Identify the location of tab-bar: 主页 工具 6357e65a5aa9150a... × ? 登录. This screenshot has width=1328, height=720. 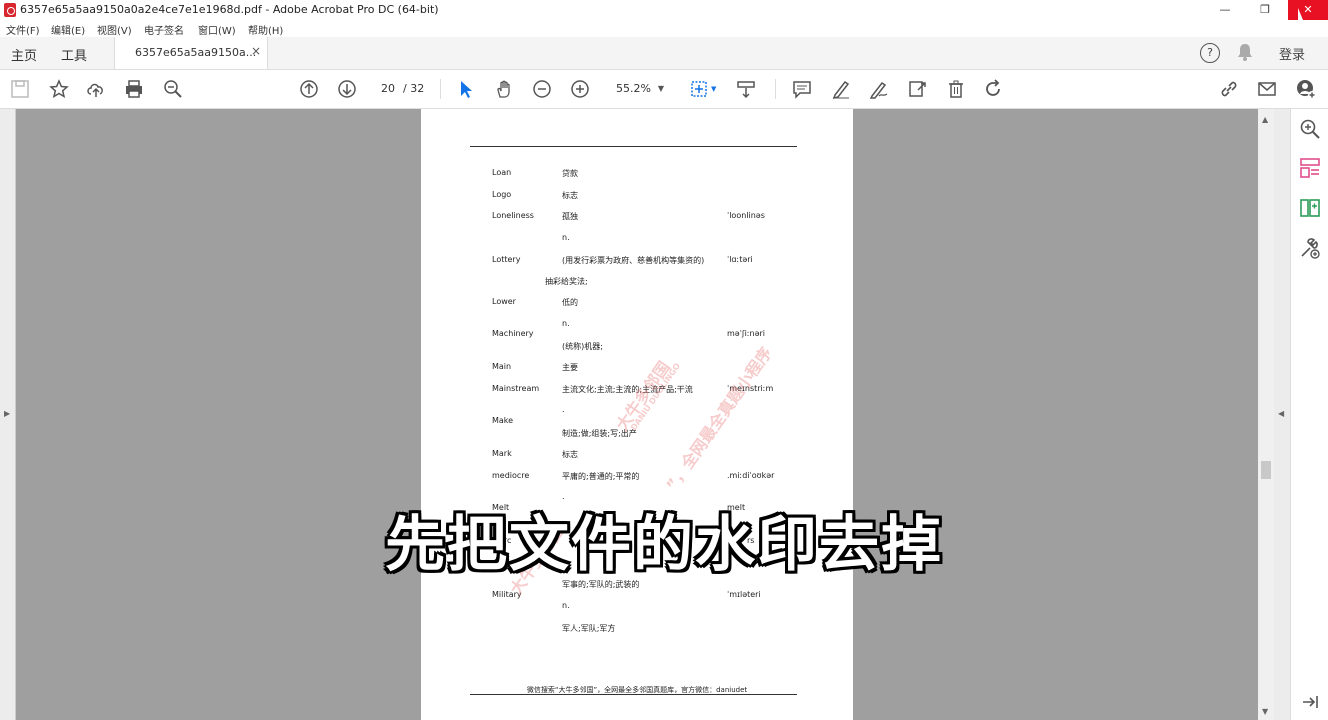
(664, 53).